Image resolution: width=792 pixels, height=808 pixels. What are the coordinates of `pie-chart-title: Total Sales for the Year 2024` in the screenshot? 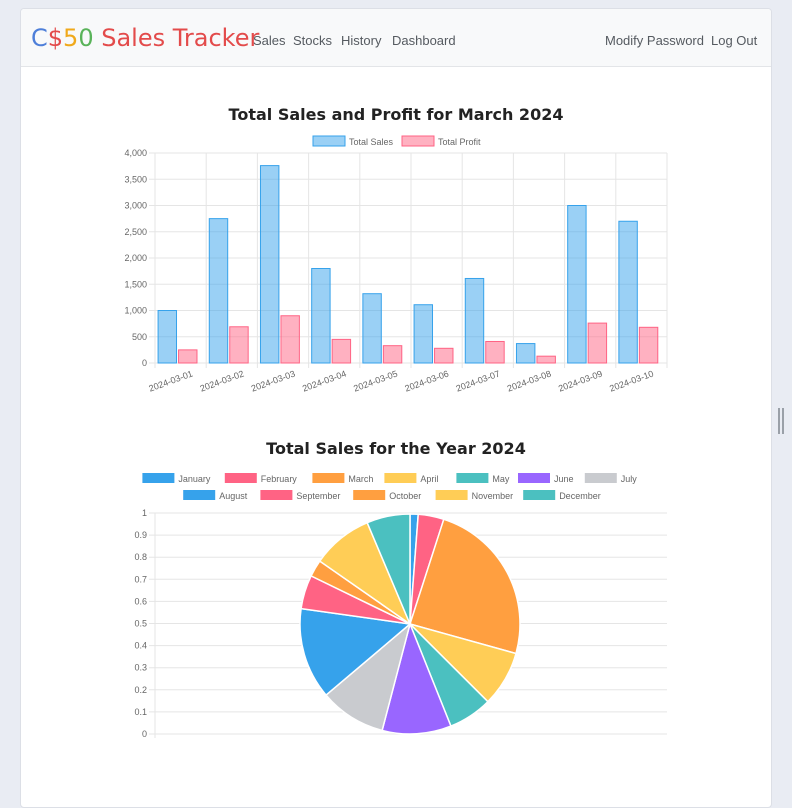 It's located at (396, 448).